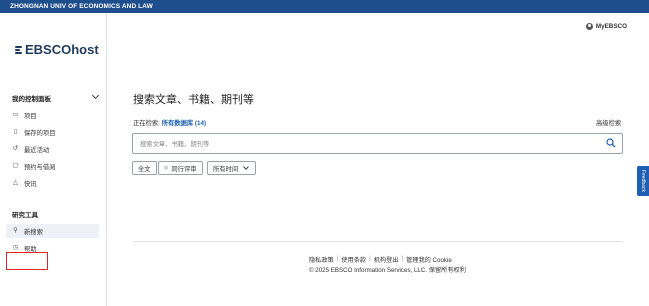 This screenshot has width=649, height=306. What do you see at coordinates (226, 169) in the screenshot?
I see `time-filter-label: 所有时间` at bounding box center [226, 169].